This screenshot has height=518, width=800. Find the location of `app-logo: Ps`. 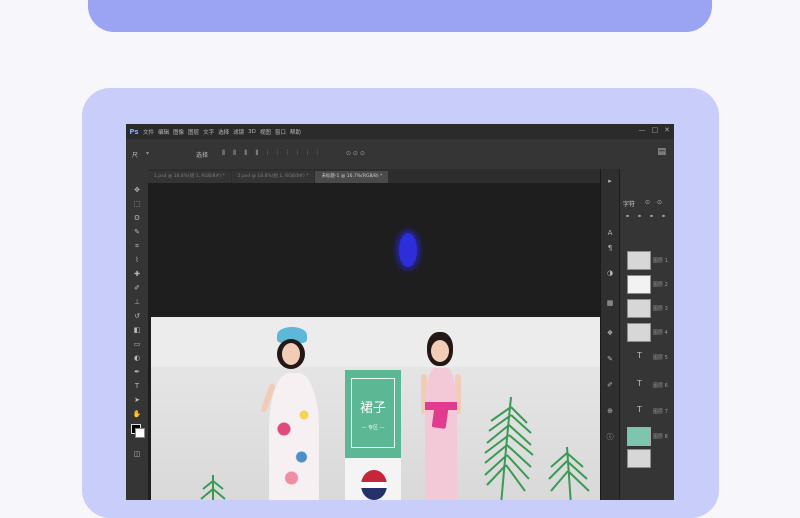

app-logo: Ps is located at coordinates (134, 131).